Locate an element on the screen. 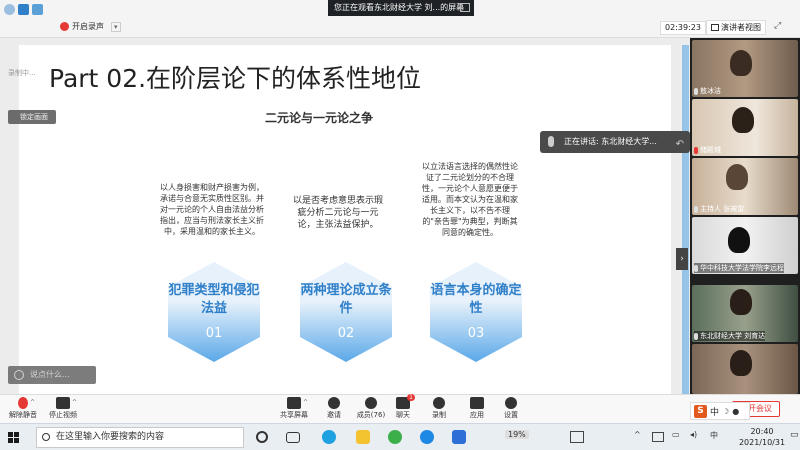 Image resolution: width=800 pixels, height=450 pixels. view-options-icon is located at coordinates (465, 7).